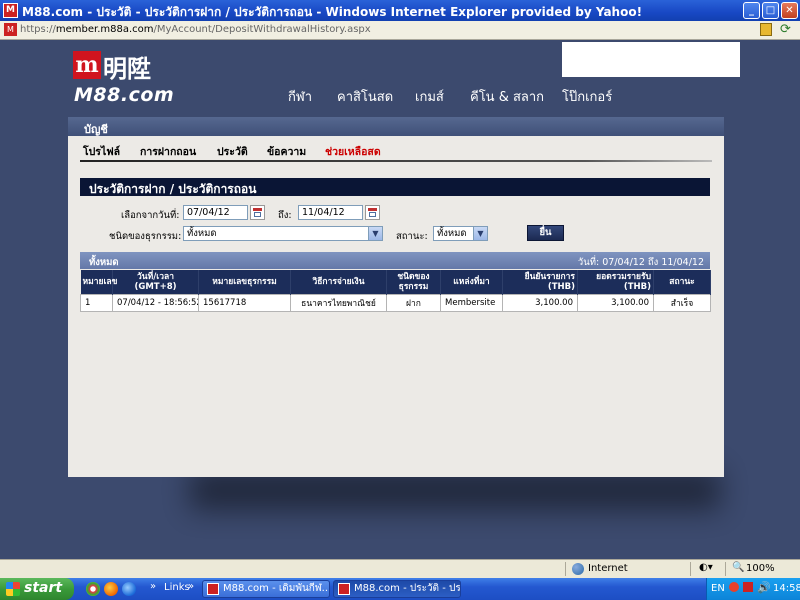 The width and height of the screenshot is (800, 600). Describe the element at coordinates (177, 587) in the screenshot. I see `links-toolbar: Links` at that location.